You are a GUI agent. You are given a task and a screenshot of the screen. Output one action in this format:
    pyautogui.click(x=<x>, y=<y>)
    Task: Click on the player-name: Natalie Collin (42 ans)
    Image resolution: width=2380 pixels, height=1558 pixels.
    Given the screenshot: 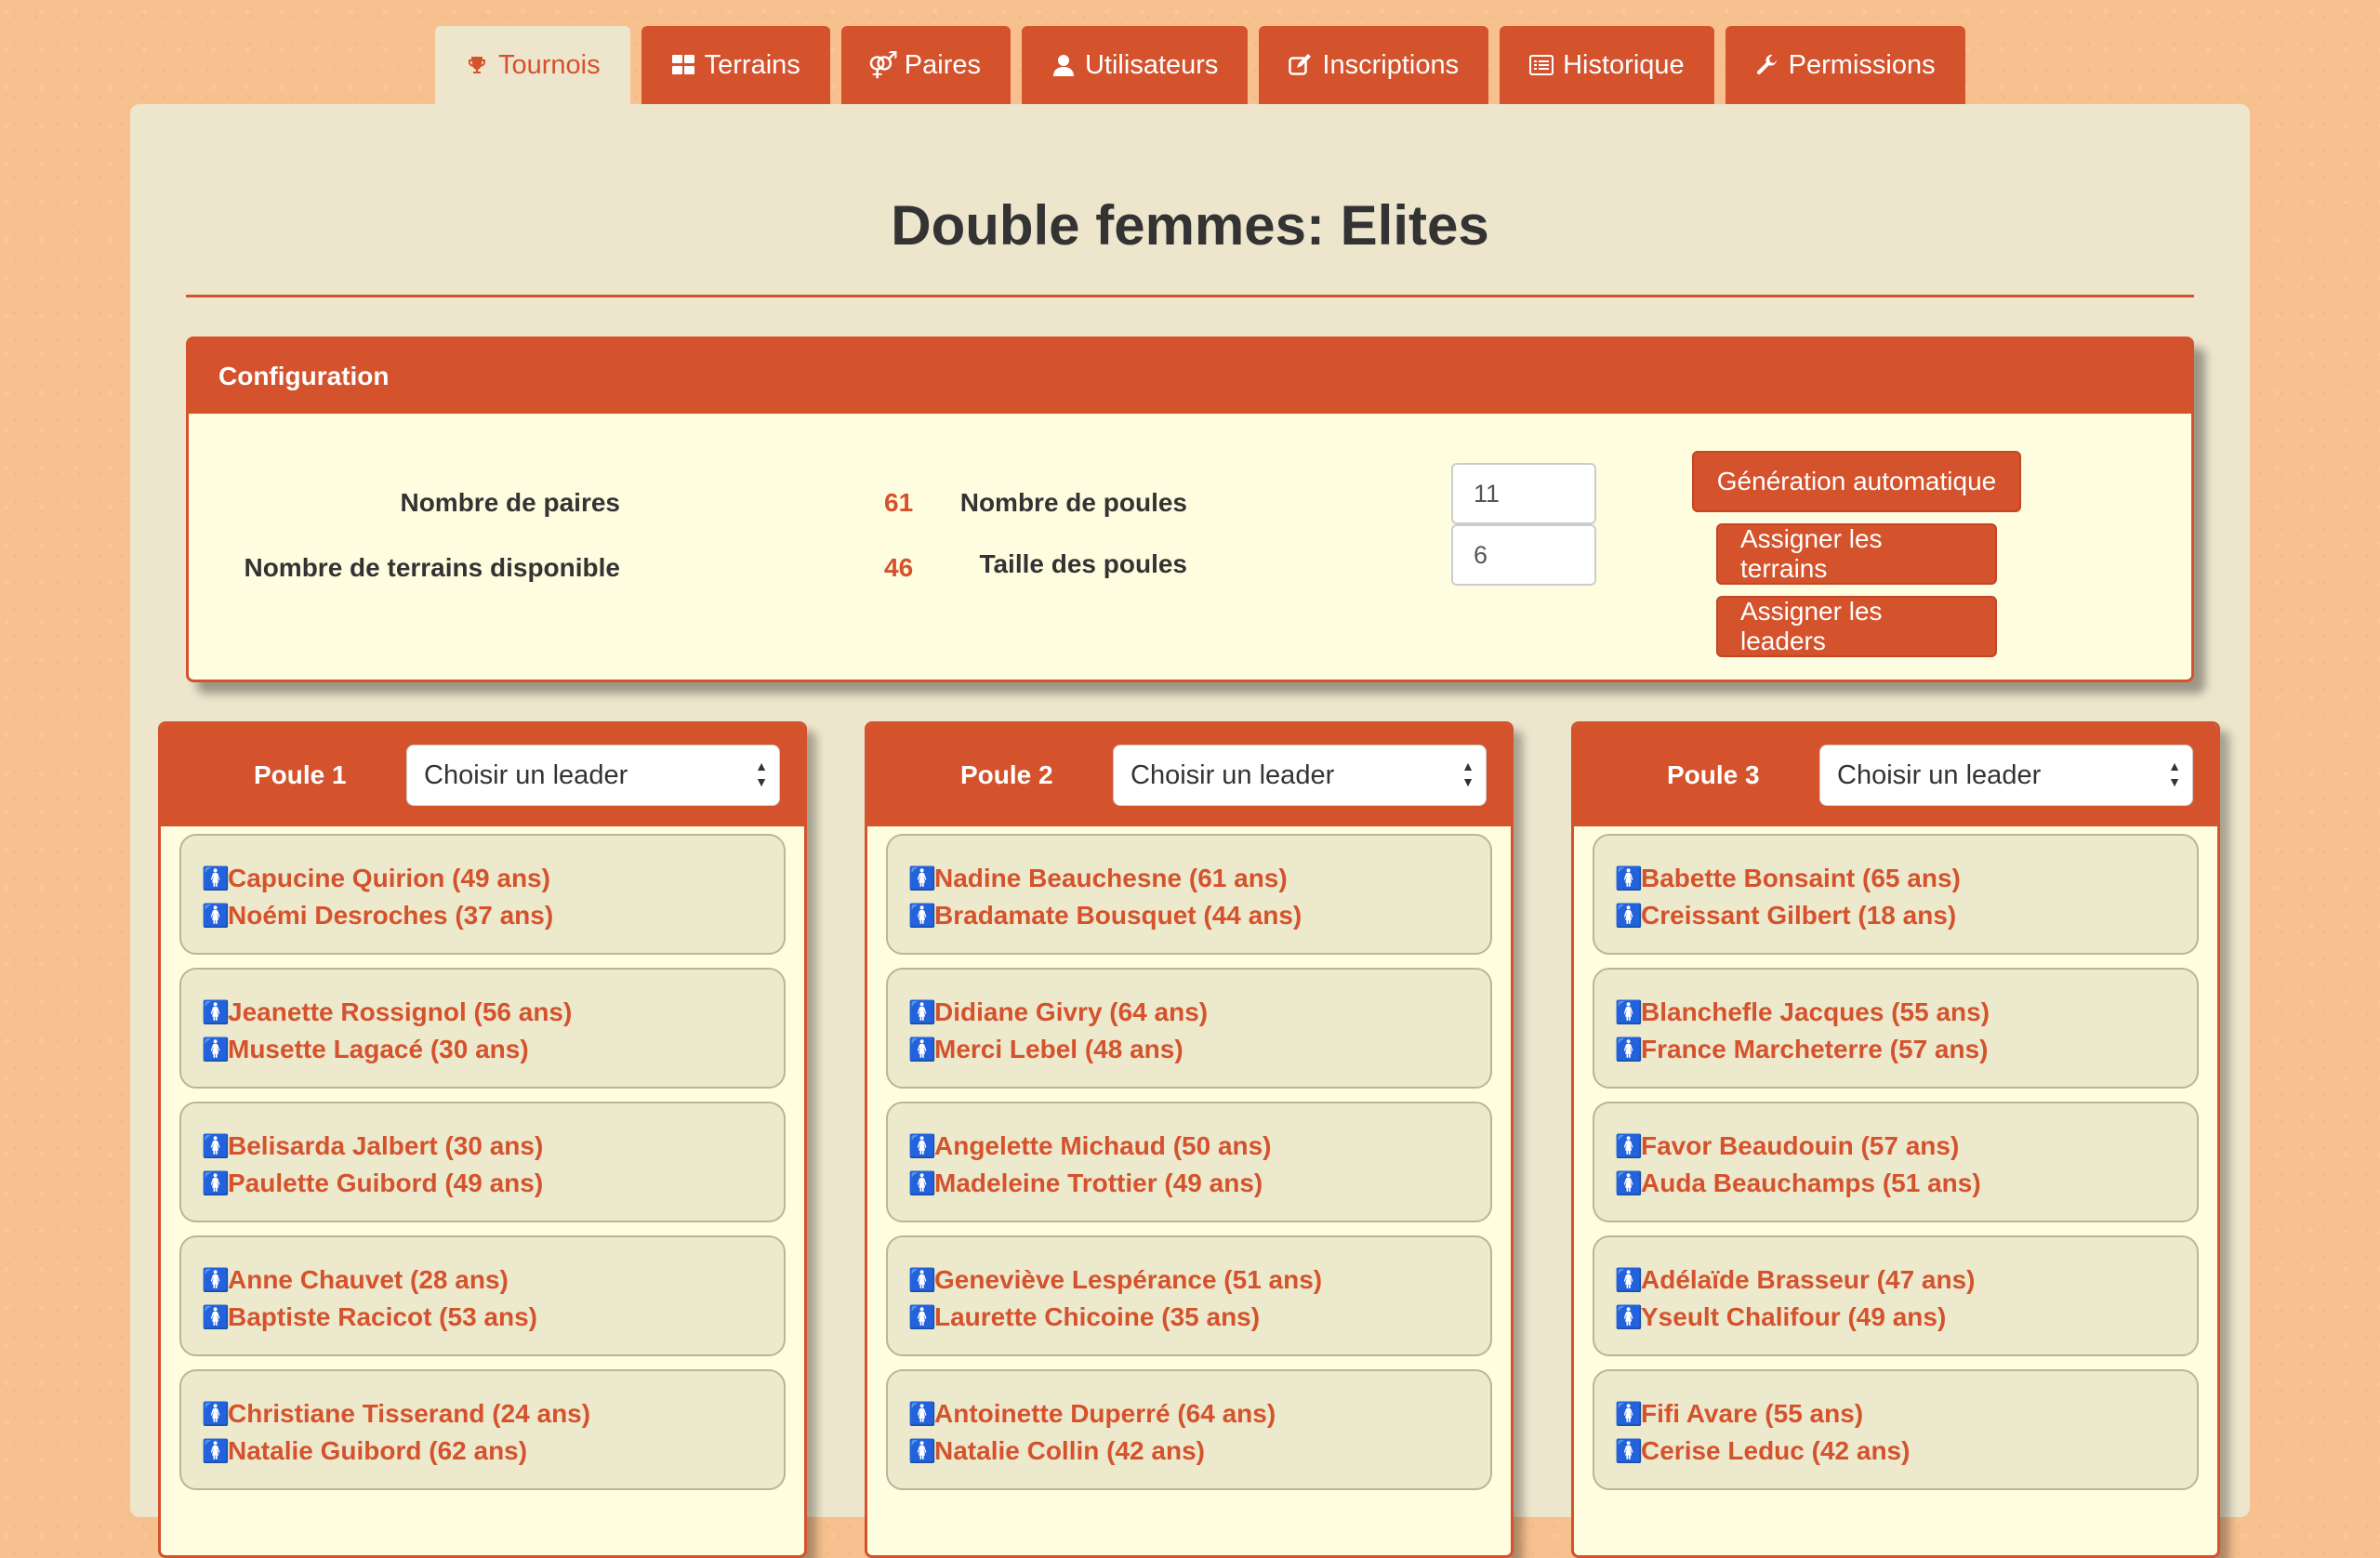 What is the action you would take?
    pyautogui.click(x=1069, y=1450)
    